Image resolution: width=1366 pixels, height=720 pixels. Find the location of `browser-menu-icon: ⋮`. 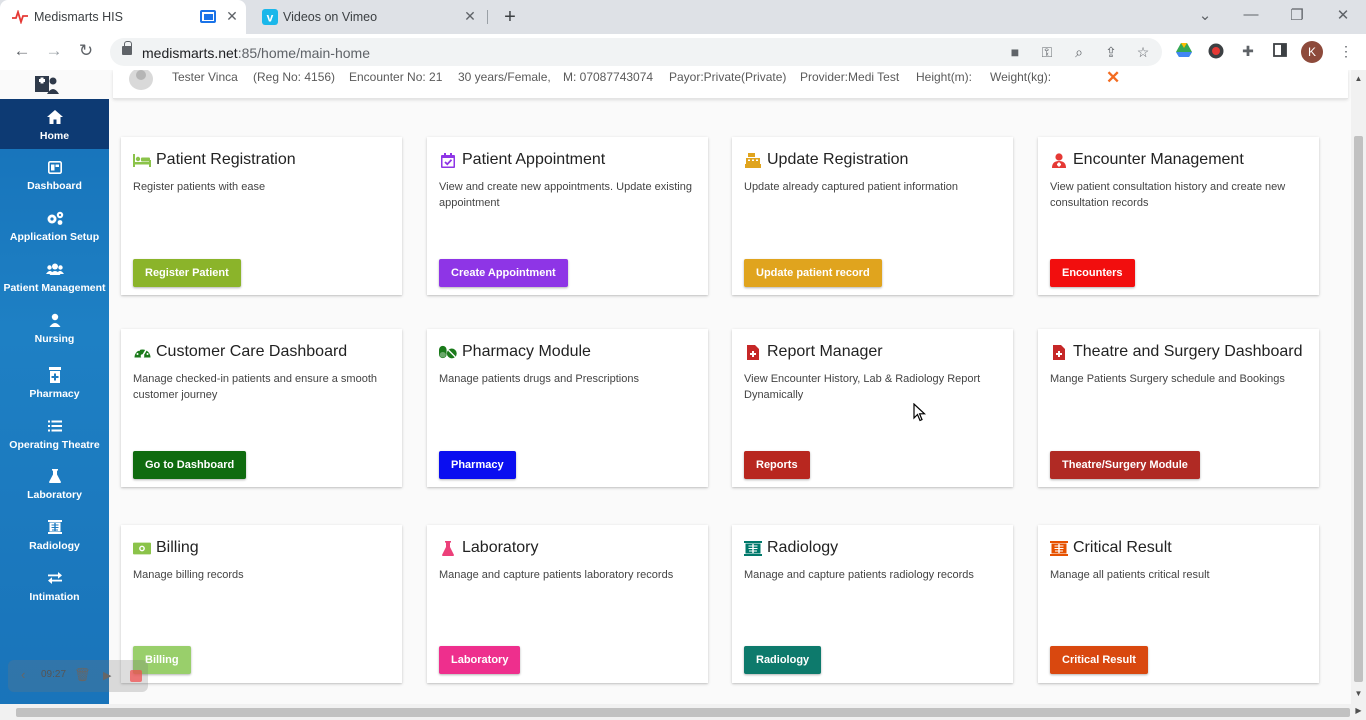

browser-menu-icon: ⋮ is located at coordinates (1346, 52).